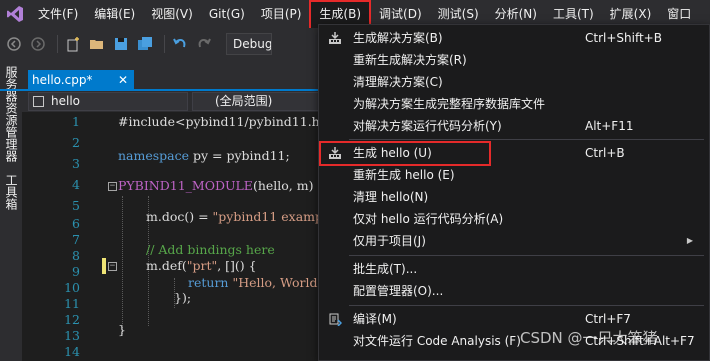  Describe the element at coordinates (410, 60) in the screenshot. I see `menu-item-label: 重新生成解决方案(R)` at that location.